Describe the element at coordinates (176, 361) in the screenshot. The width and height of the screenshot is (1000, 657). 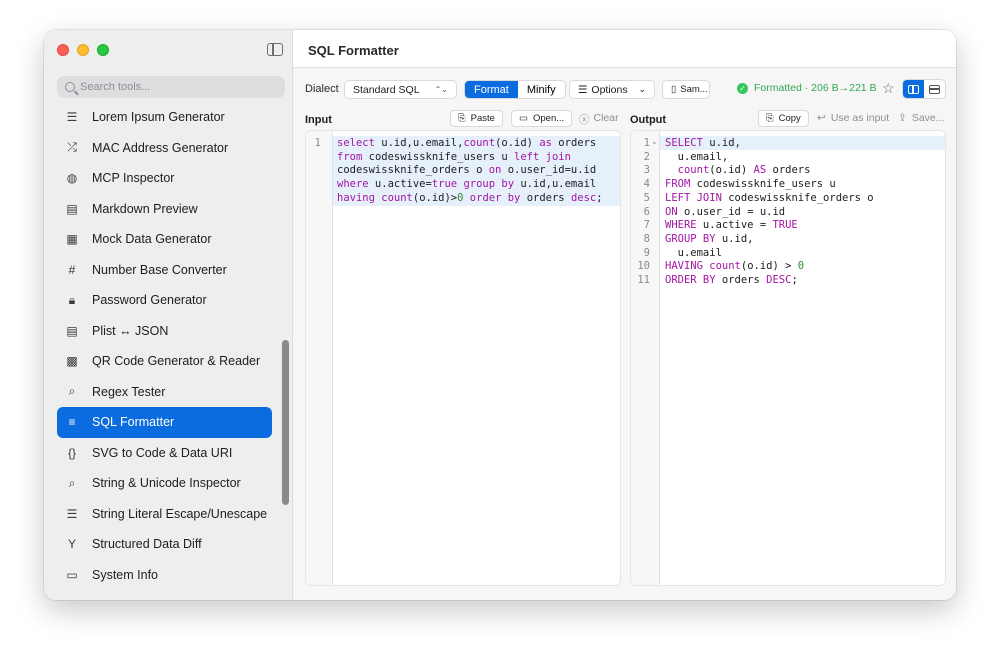
I see `sidebar-item-label: QR Code Generator & Reader` at that location.